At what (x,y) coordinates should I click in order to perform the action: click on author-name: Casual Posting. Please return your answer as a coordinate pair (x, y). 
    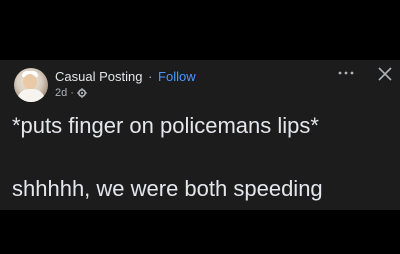
    Looking at the image, I should click on (98, 76).